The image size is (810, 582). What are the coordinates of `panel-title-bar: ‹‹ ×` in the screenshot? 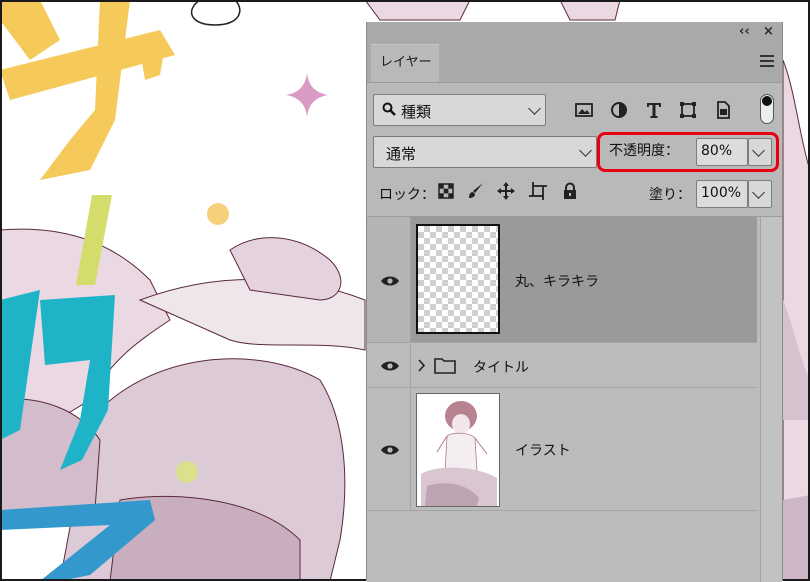 It's located at (574, 32).